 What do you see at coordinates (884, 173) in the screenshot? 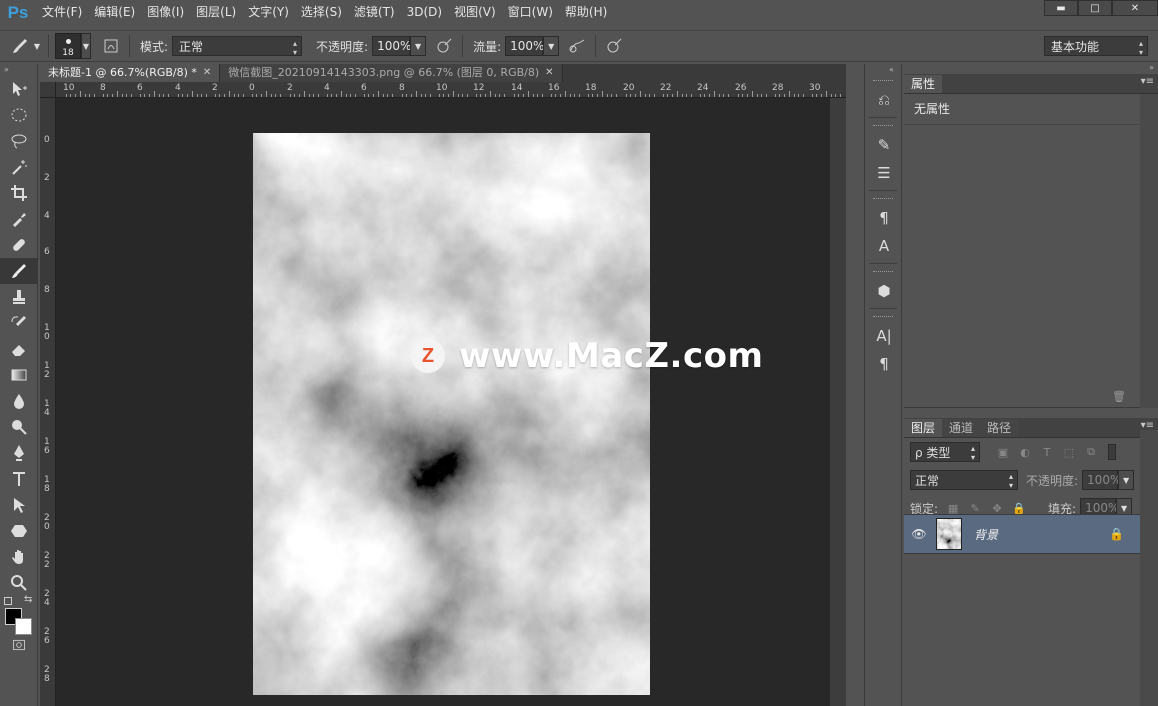
I see `adjustments-panel-icon: ☰` at bounding box center [884, 173].